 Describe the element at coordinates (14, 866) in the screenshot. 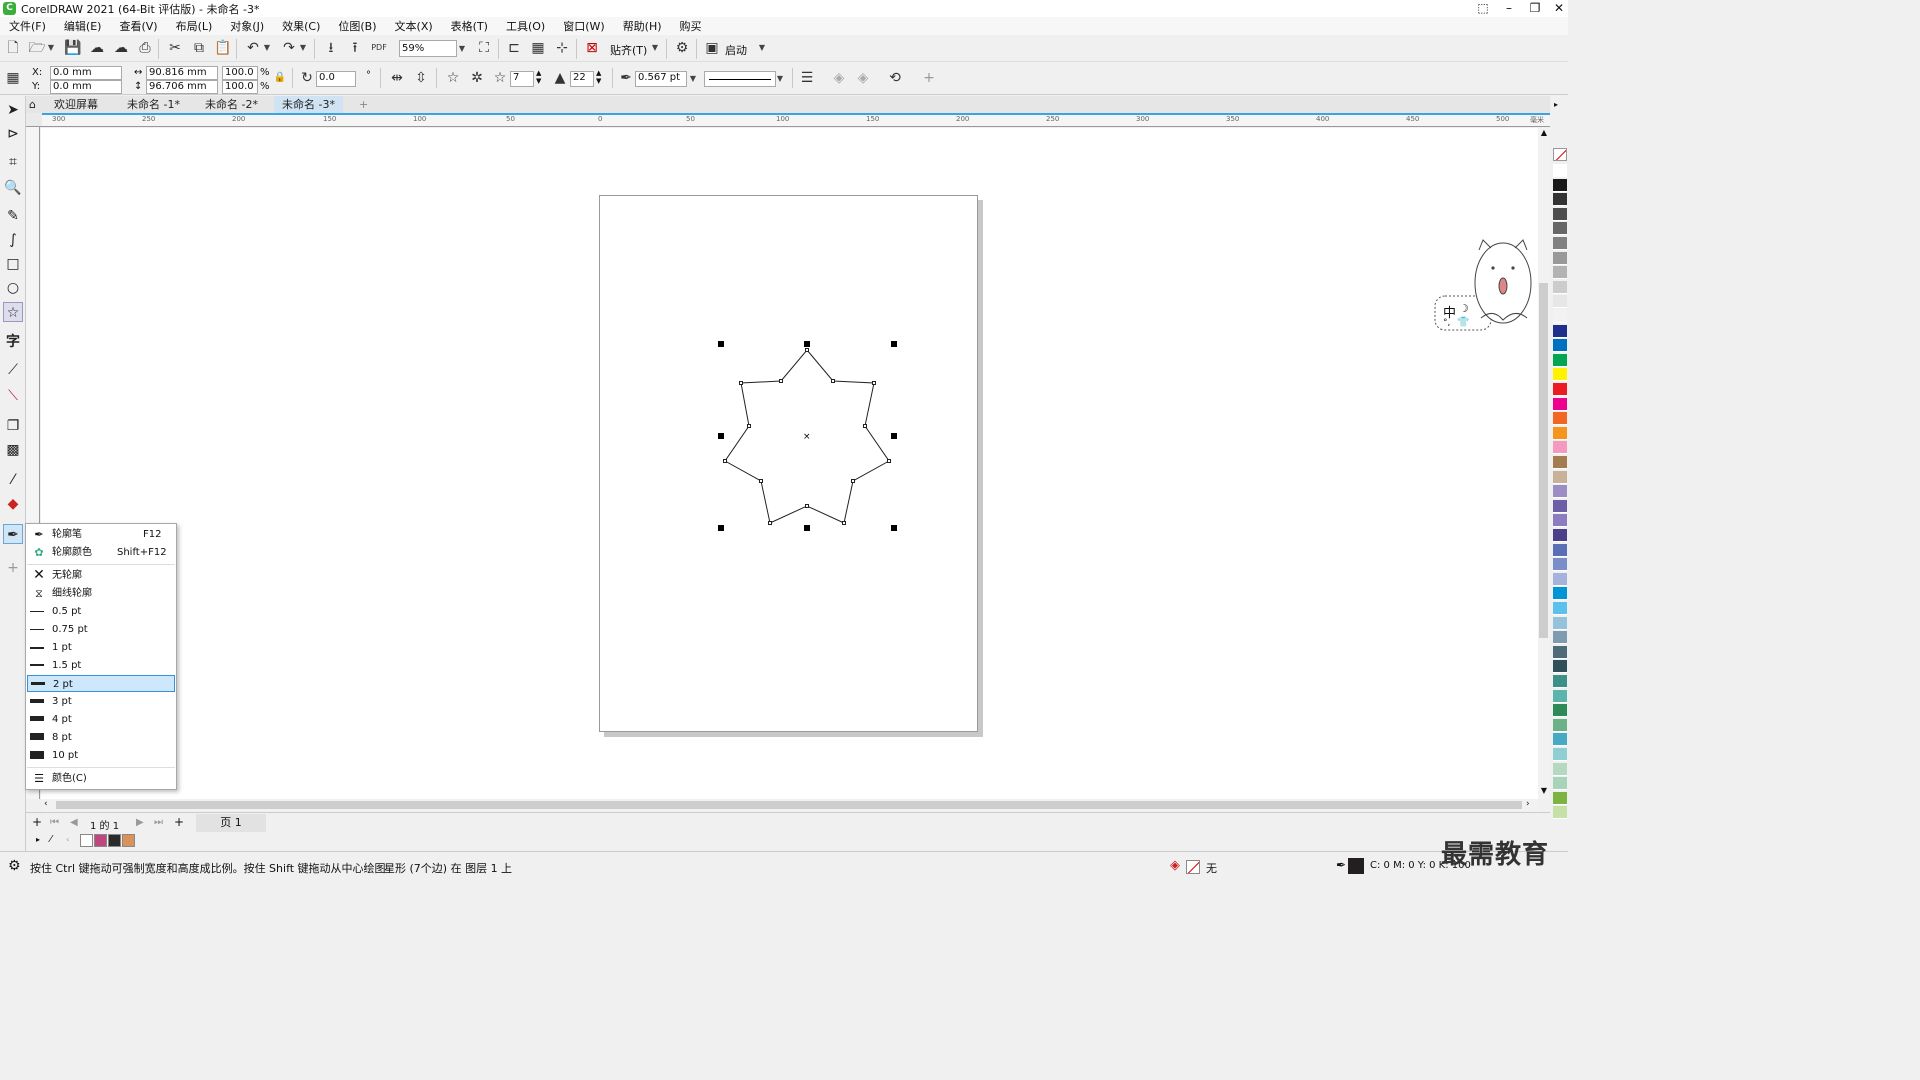

I see `status-settings-gear-icon: ⚙` at that location.